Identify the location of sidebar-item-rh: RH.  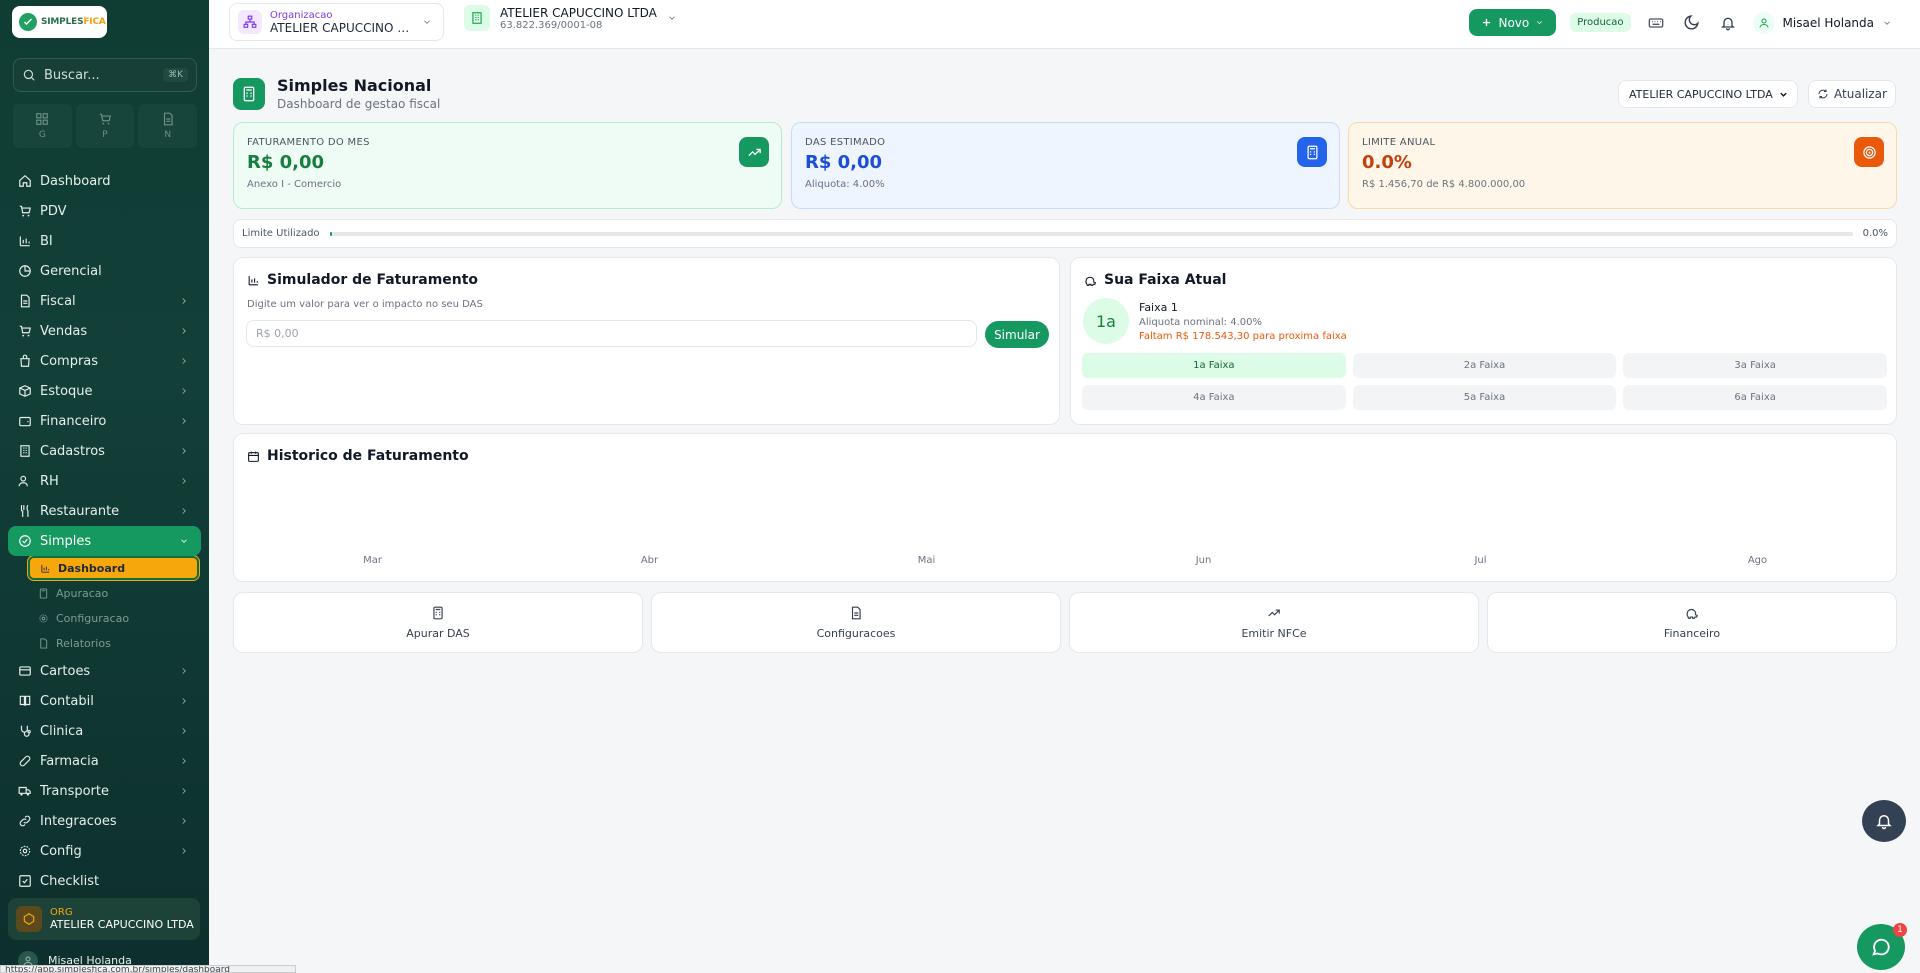
(104, 481).